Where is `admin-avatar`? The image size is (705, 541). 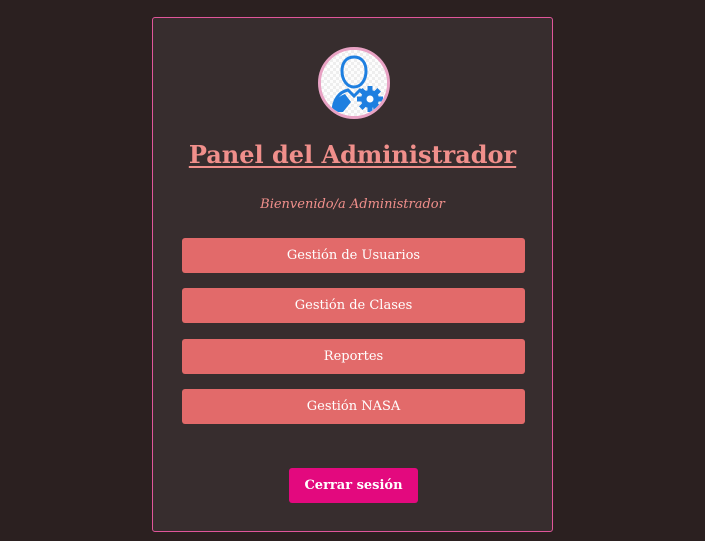 admin-avatar is located at coordinates (354, 83).